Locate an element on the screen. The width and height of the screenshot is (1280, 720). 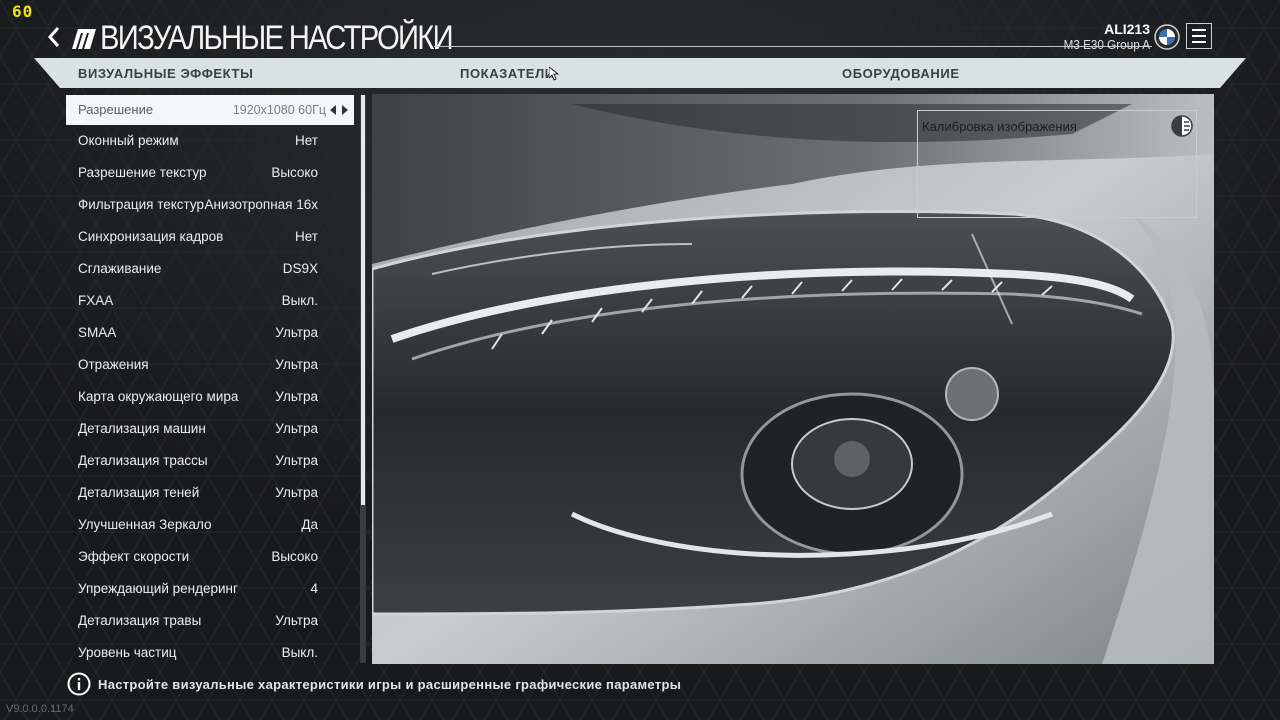
arrow-left-icon is located at coordinates (333, 110).